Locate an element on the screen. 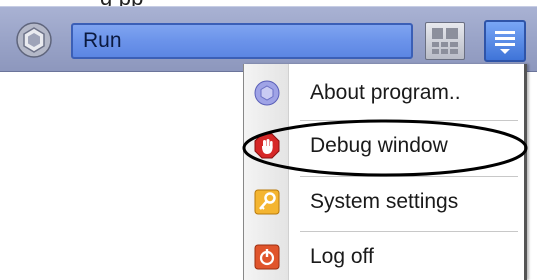 This screenshot has height=280, width=537. menu-item-system-settings: System settings is located at coordinates (384, 203).